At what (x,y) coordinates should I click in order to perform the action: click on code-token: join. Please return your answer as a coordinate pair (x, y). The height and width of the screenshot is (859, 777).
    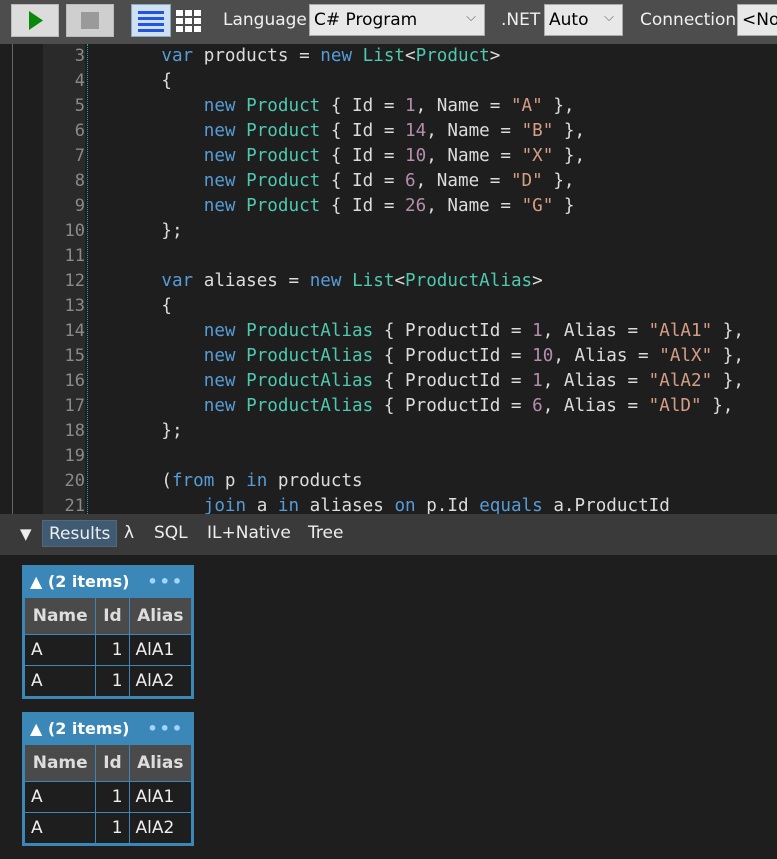
    Looking at the image, I should click on (225, 505).